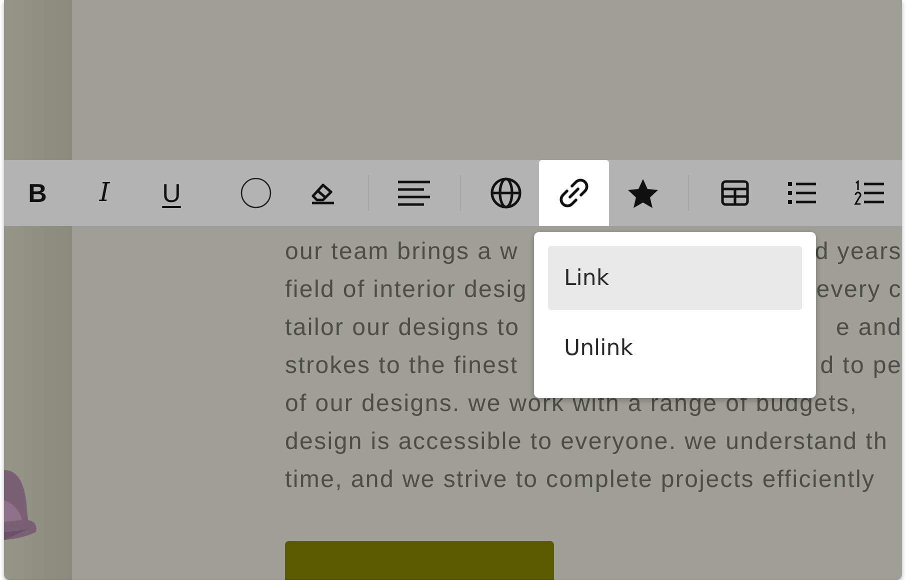 The width and height of the screenshot is (906, 588). Describe the element at coordinates (401, 366) in the screenshot. I see `paragraph-text: strokes to the finest` at that location.